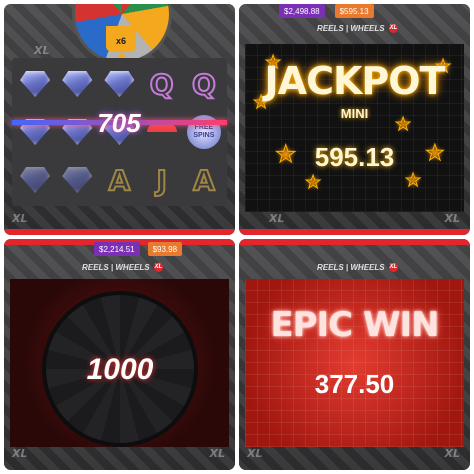 This screenshot has height=474, width=474. Describe the element at coordinates (117, 249) in the screenshot. I see `balance-display: $2,214.51` at that location.